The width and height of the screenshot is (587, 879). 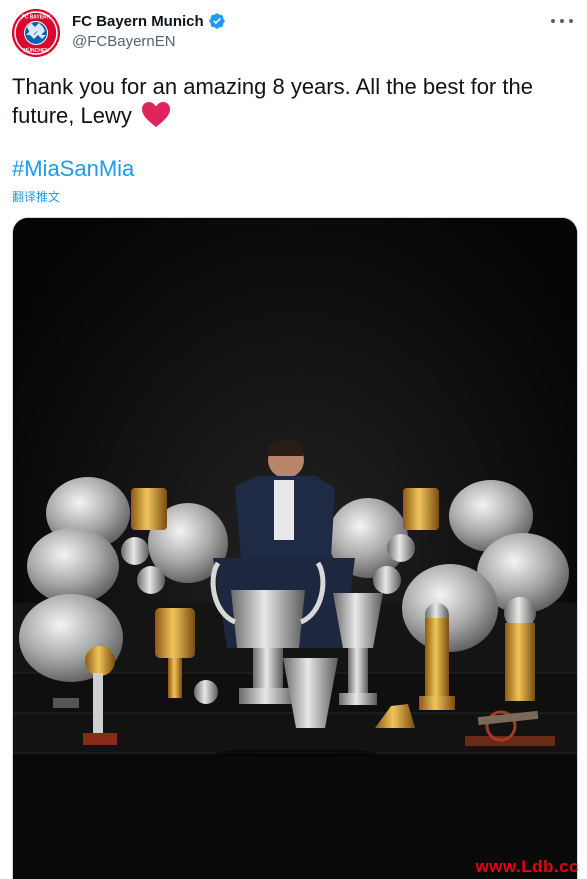 What do you see at coordinates (36, 50) in the screenshot?
I see `svg-text: MÜNCHEN` at bounding box center [36, 50].